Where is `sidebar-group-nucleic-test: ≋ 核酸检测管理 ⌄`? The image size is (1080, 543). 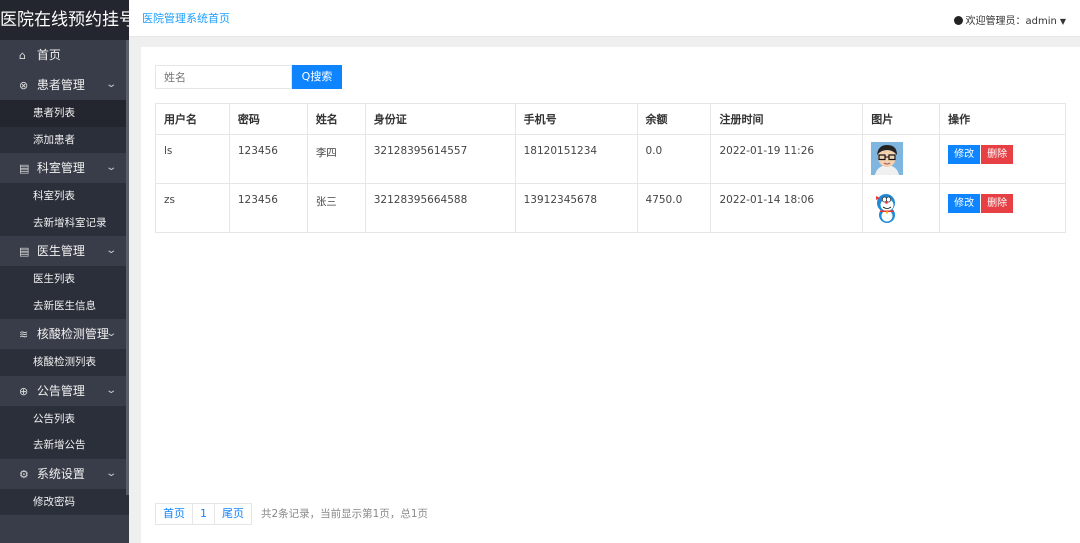 sidebar-group-nucleic-test: ≋ 核酸检测管理 ⌄ is located at coordinates (64, 334).